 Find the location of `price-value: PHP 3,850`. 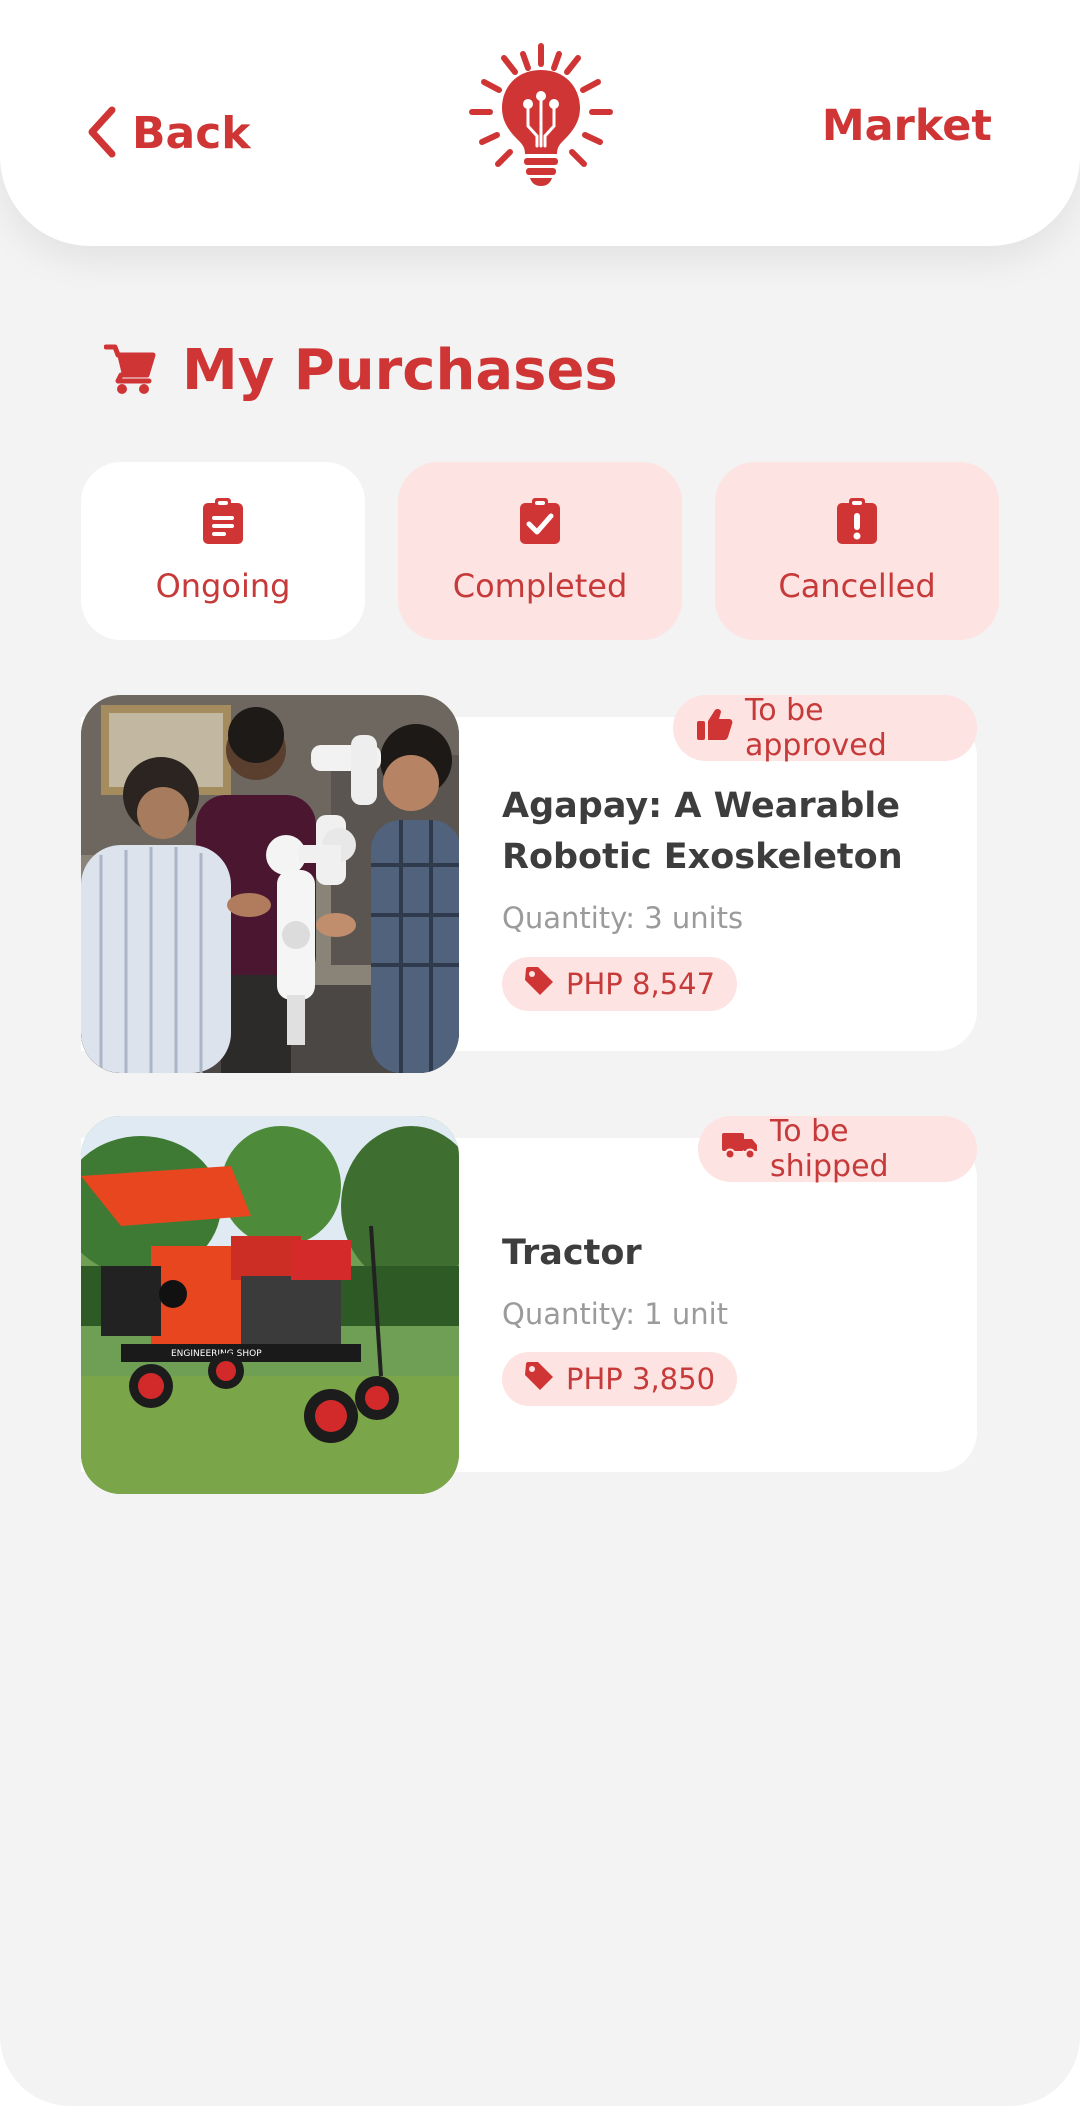

price-value: PHP 3,850 is located at coordinates (641, 1379).